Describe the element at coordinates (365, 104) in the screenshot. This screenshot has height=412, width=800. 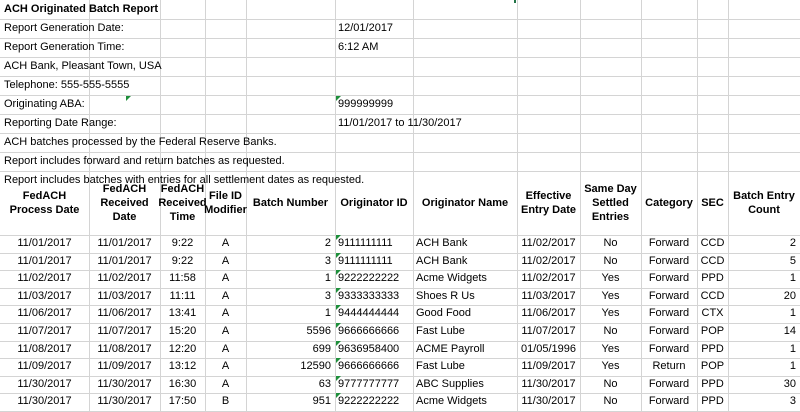
I see `report-info-value: 999999999` at that location.